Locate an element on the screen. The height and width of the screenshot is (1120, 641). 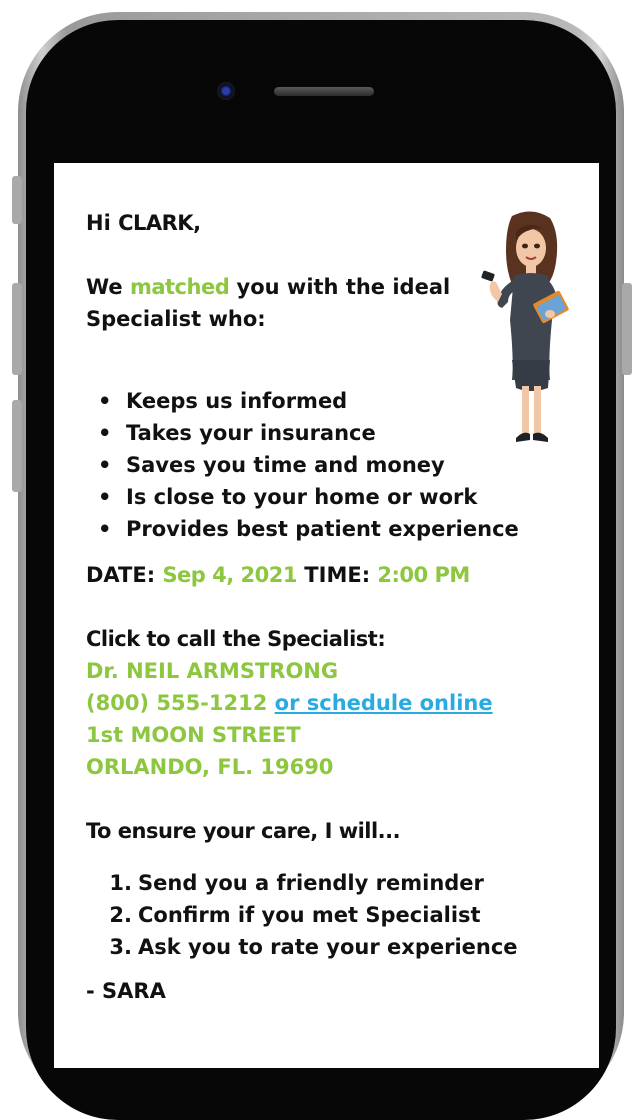
list-item: Provides best patient experience is located at coordinates (302, 529).